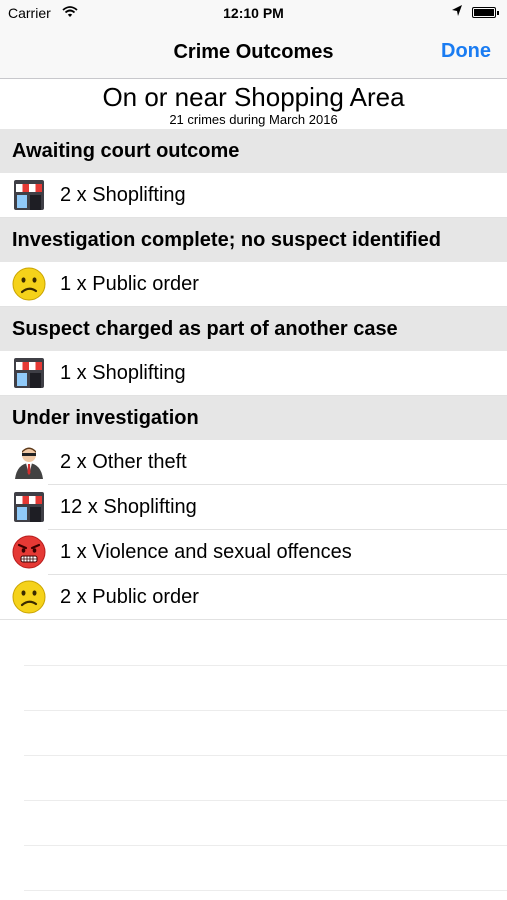  I want to click on section-header: Suspect charged as part of another case, so click(253, 329).